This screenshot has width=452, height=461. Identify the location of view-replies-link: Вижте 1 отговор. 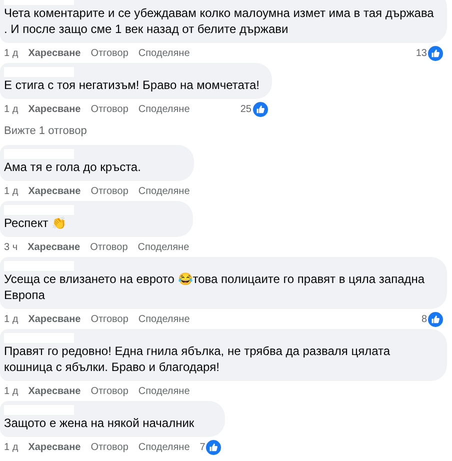
(45, 131).